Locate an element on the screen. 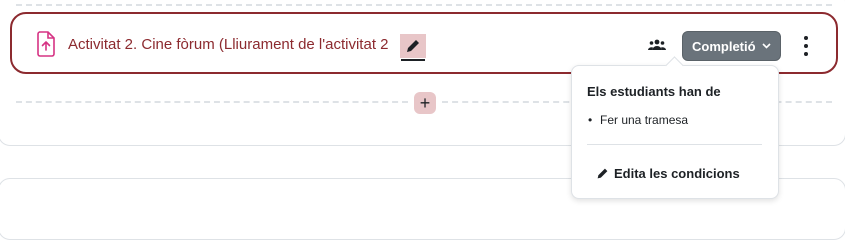  completion-dropdown-button: Completió is located at coordinates (731, 46).